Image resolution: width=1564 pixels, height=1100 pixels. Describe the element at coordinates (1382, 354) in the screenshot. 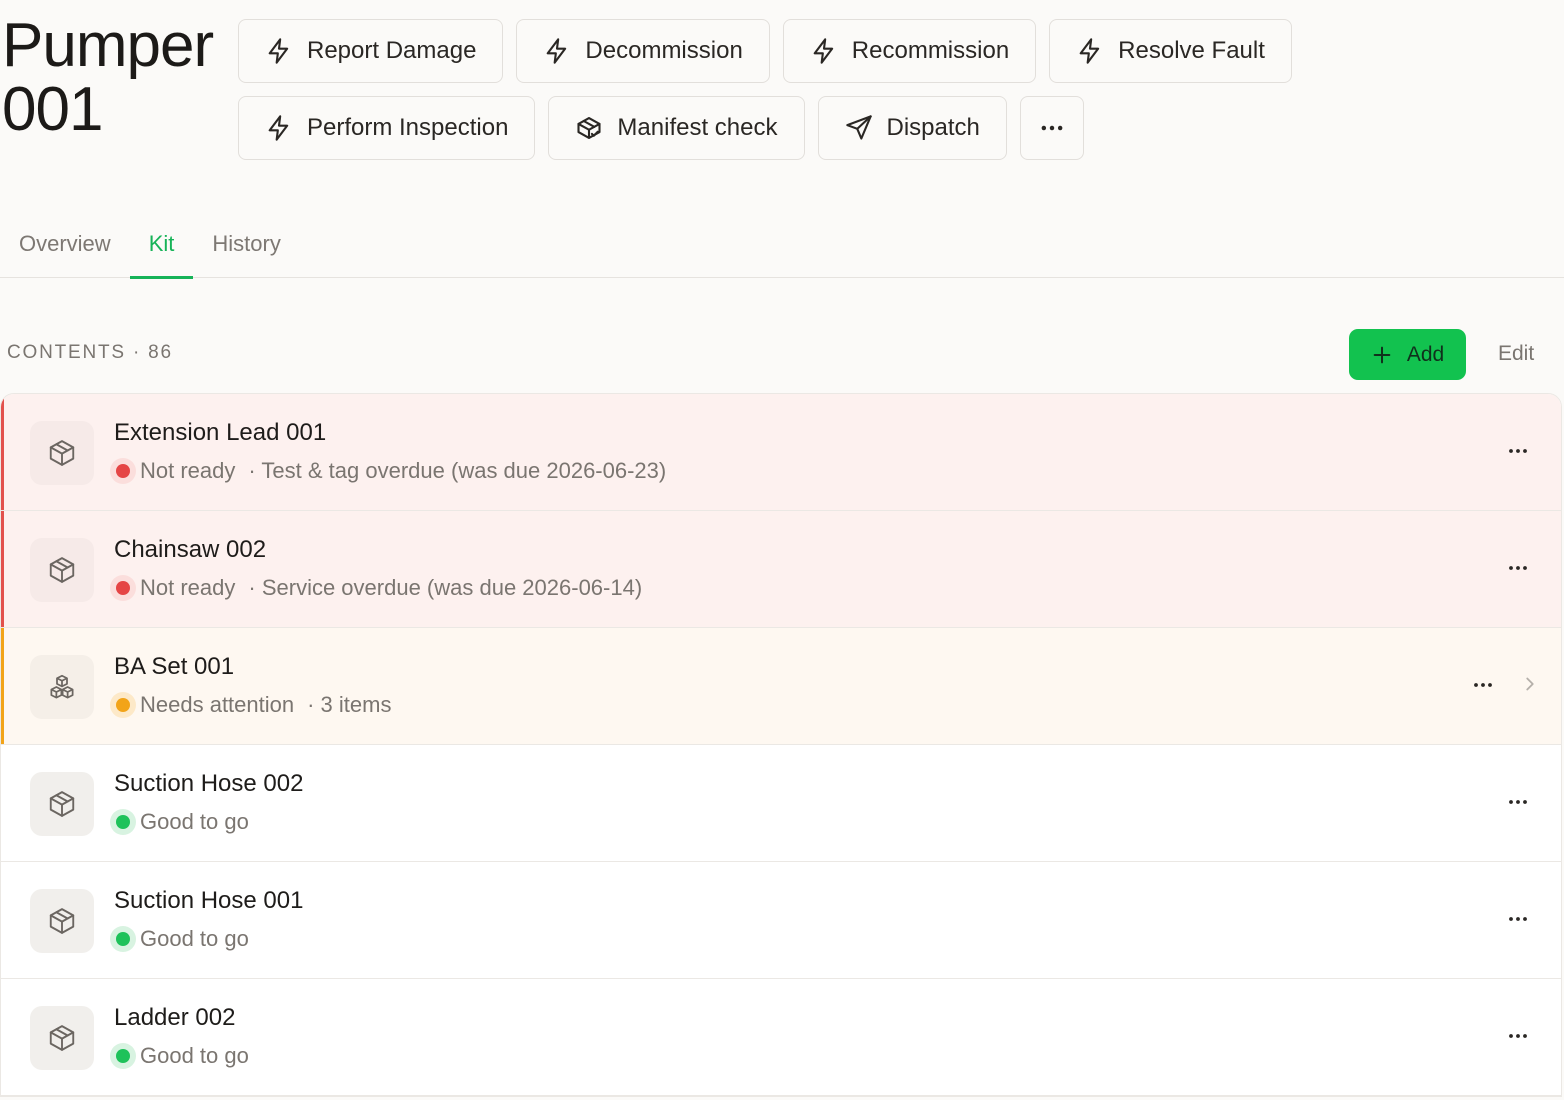

I see `plus-icon` at that location.